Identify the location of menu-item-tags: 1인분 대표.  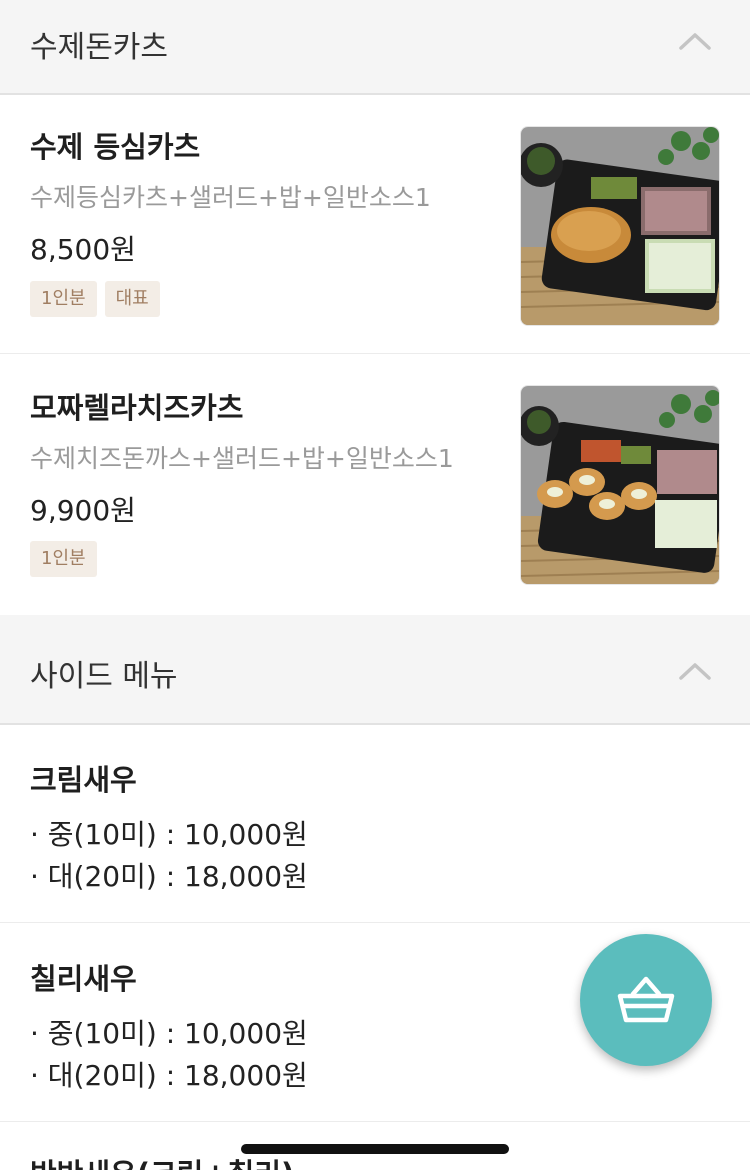
(95, 299).